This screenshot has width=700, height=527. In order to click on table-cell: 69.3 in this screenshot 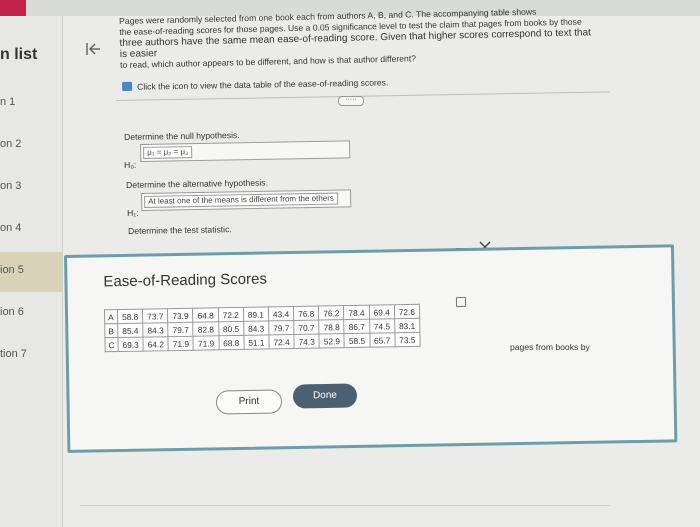, I will do `click(130, 344)`.